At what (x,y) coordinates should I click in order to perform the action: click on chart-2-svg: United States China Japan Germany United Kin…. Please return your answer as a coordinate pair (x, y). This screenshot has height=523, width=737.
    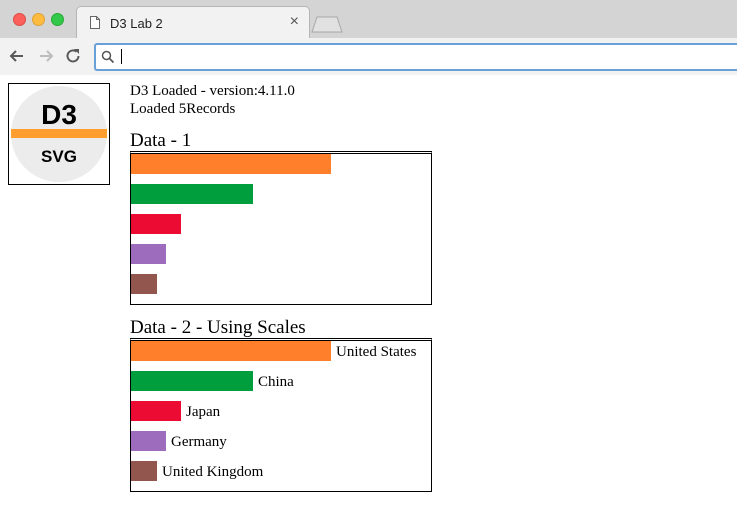
    Looking at the image, I should click on (274, 411).